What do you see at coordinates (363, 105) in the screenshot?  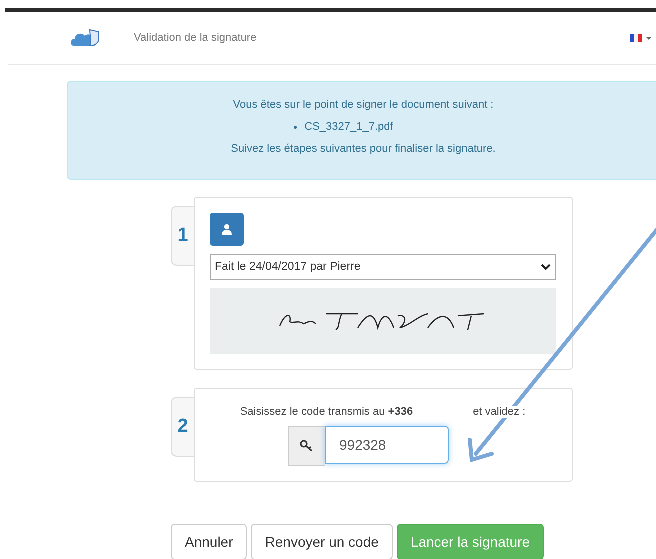 I see `alert-text: Vous êtes sur le point de signer le document suivant :` at bounding box center [363, 105].